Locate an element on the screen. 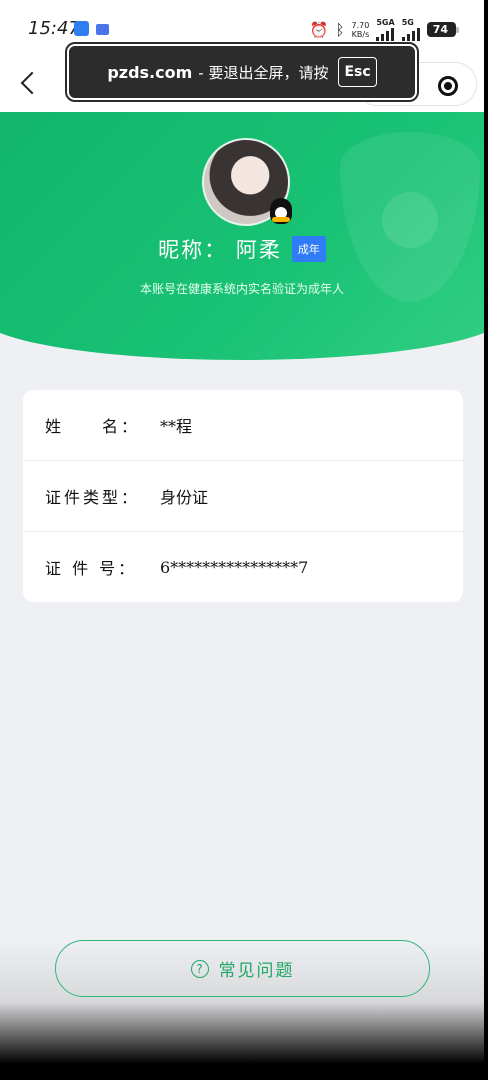 The height and width of the screenshot is (1080, 488). name-label: 姓 名： is located at coordinates (93, 426).